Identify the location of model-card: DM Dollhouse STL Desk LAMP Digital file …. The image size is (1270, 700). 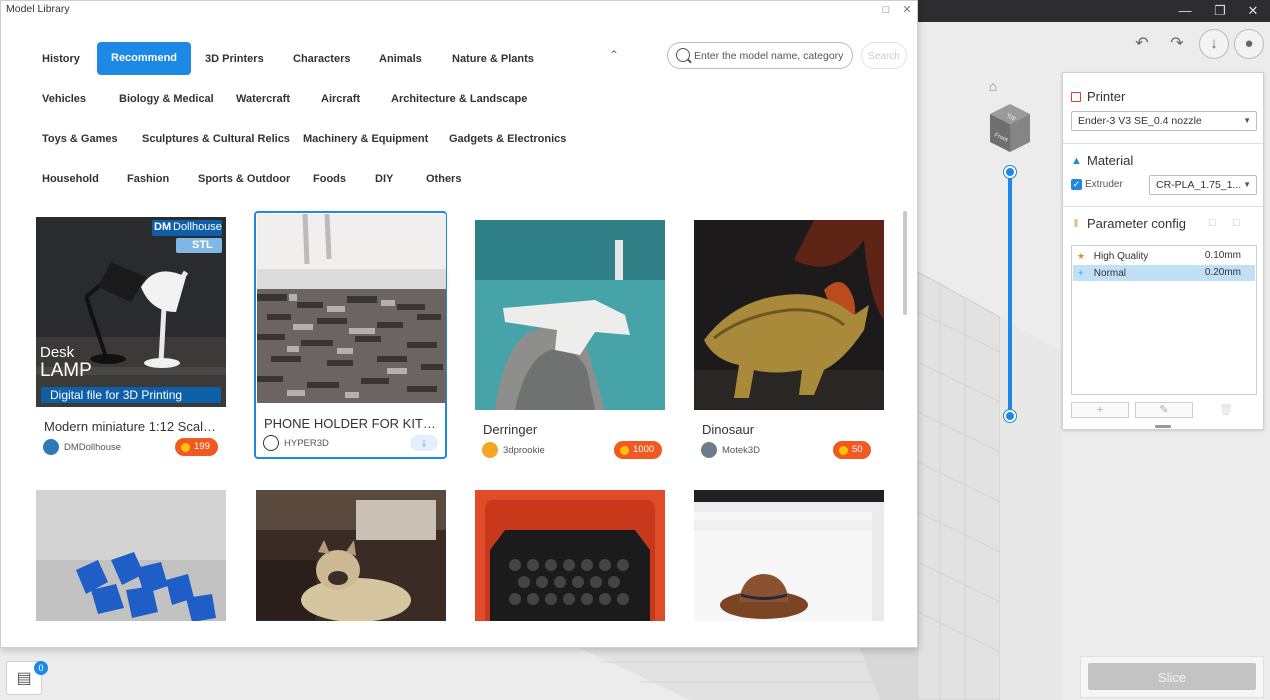
(131, 337).